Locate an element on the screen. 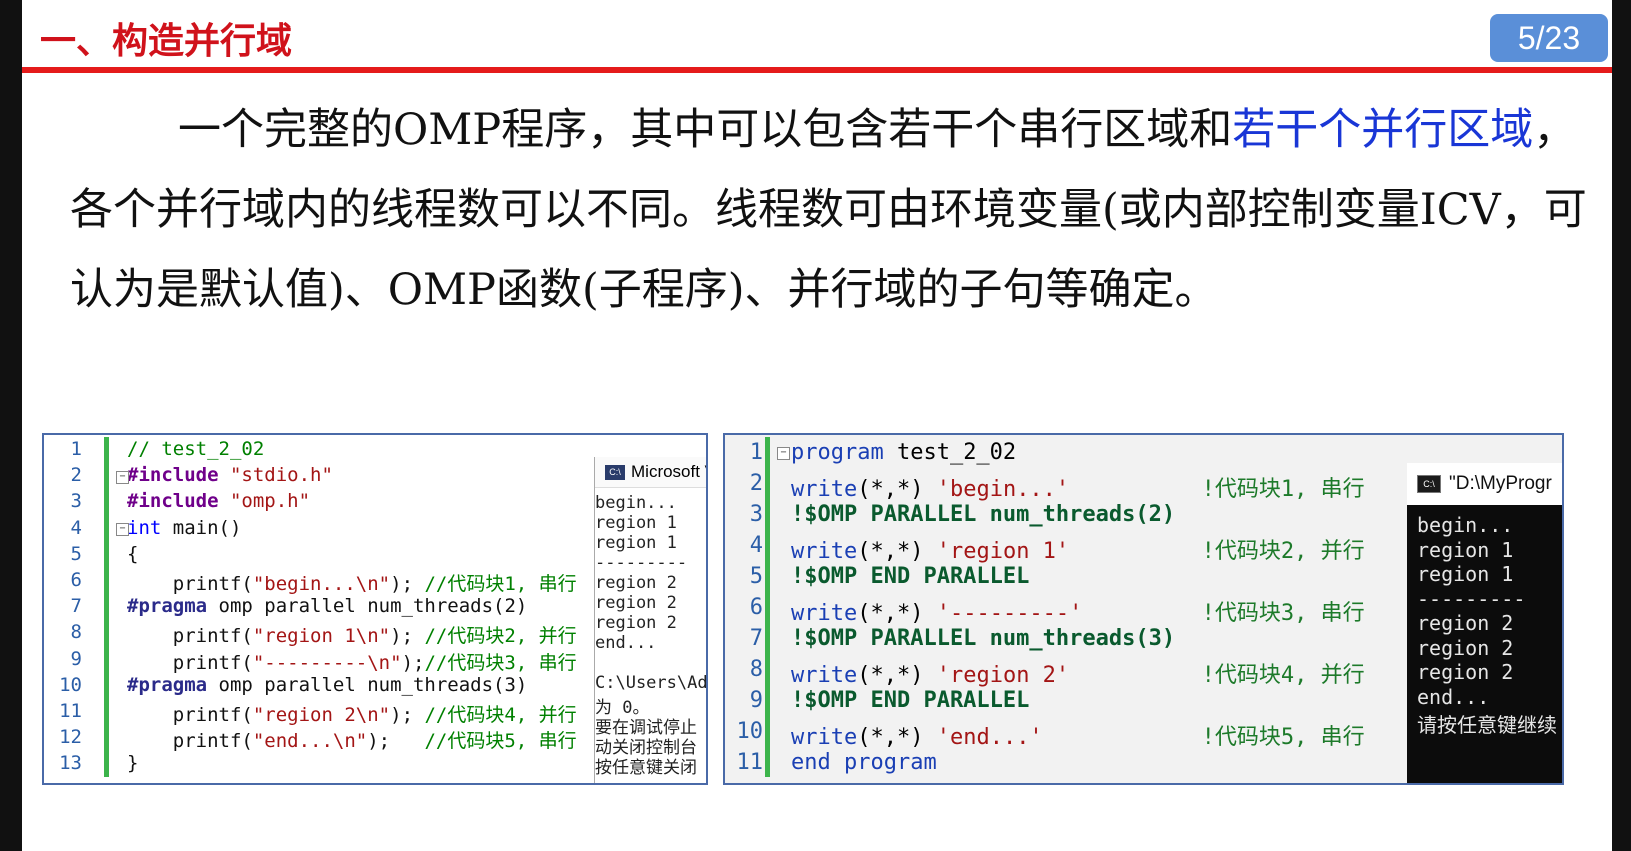 The height and width of the screenshot is (851, 1631). code-token: end program is located at coordinates (864, 762).